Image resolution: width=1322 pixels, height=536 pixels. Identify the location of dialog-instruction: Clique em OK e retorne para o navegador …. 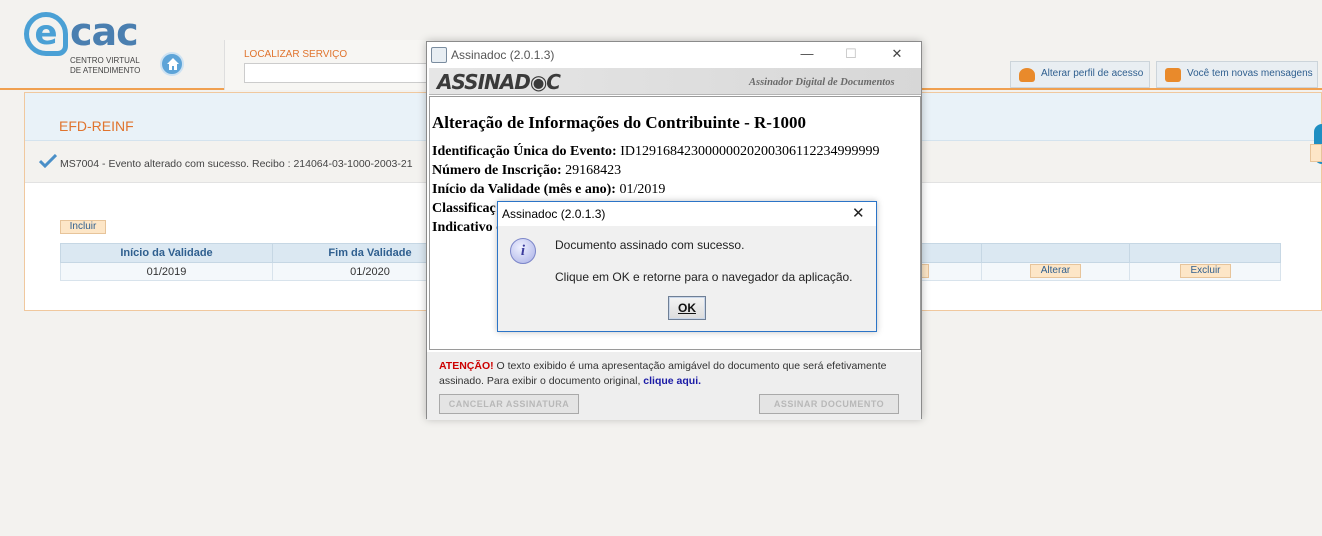
(704, 277).